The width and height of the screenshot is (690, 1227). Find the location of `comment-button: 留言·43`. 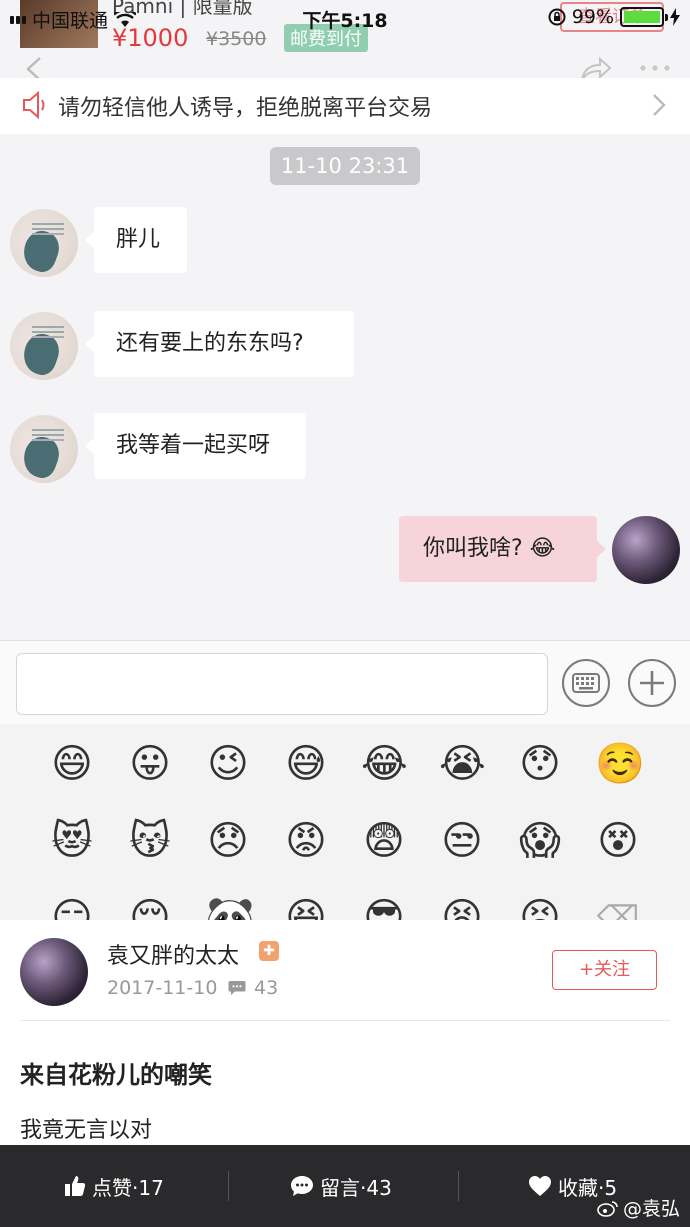

comment-button: 留言·43 is located at coordinates (341, 1186).